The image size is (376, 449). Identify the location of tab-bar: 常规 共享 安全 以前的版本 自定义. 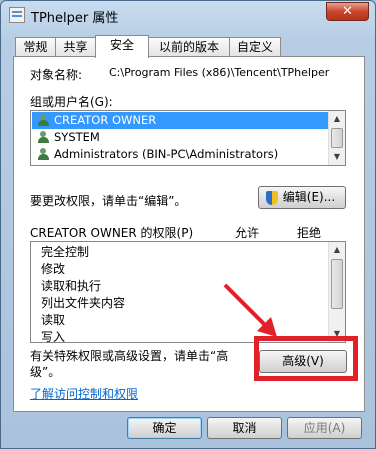
(190, 46).